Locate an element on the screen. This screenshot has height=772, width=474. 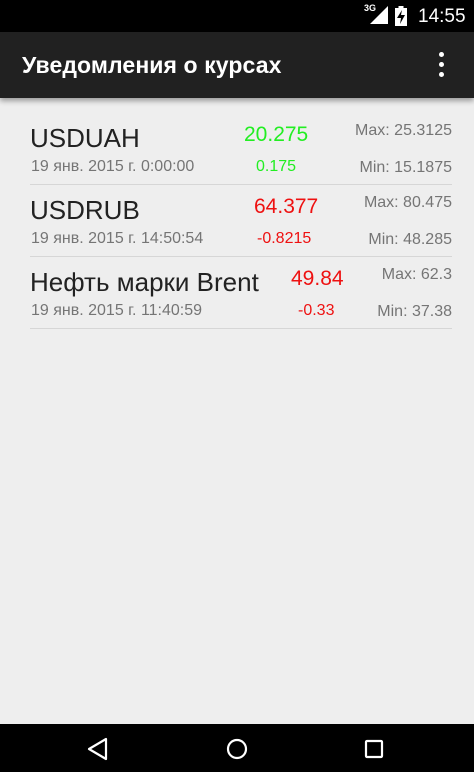
back-icon is located at coordinates (98, 749).